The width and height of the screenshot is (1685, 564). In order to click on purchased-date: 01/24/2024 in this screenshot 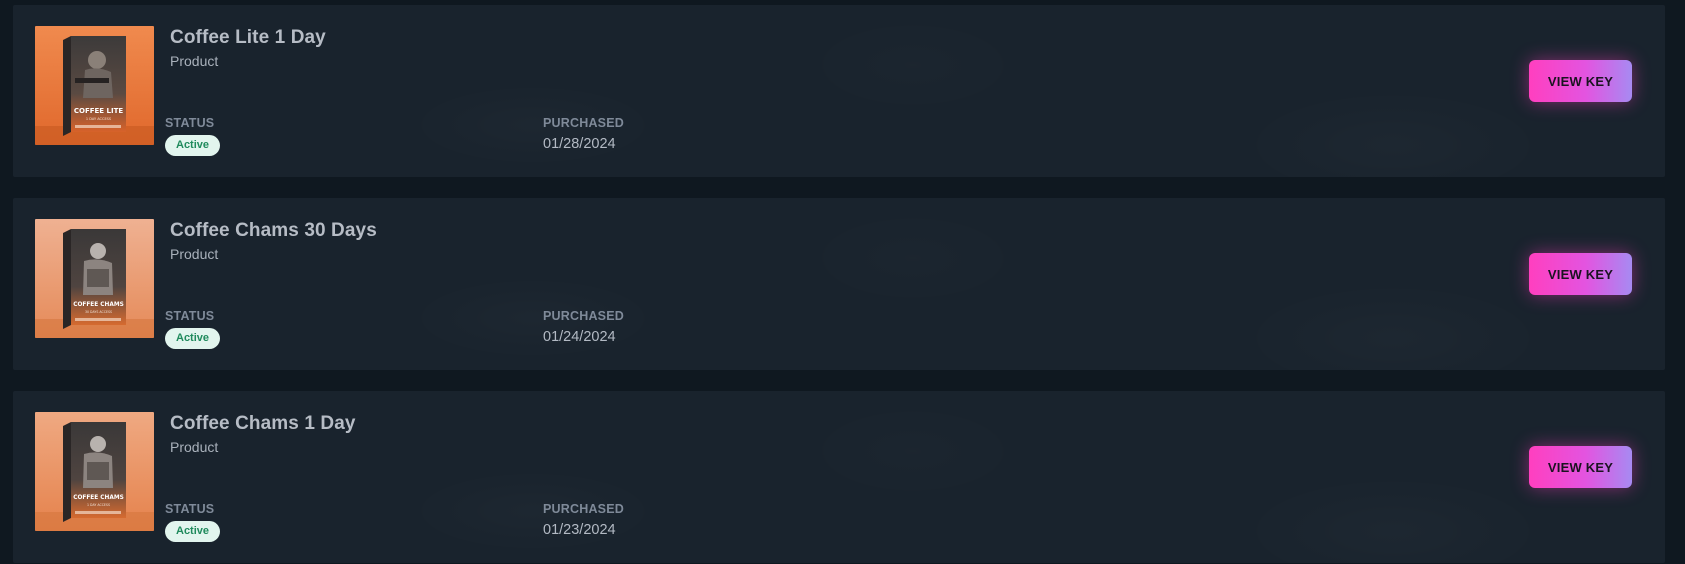, I will do `click(579, 337)`.